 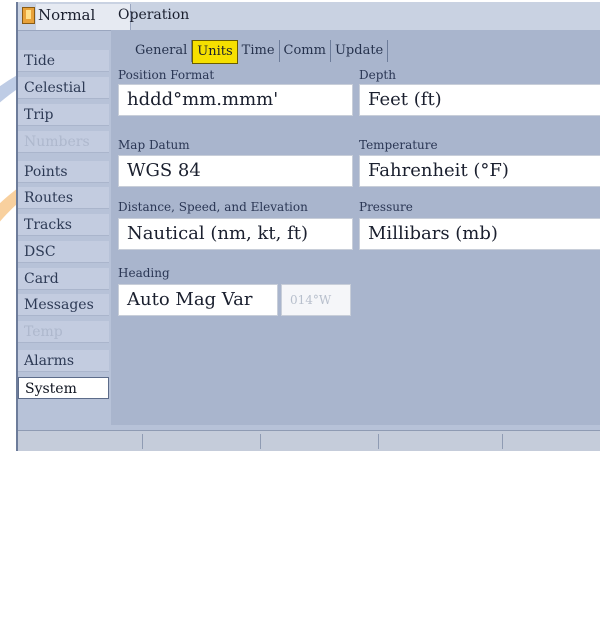 What do you see at coordinates (360, 51) in the screenshot?
I see `tab-update: Update` at bounding box center [360, 51].